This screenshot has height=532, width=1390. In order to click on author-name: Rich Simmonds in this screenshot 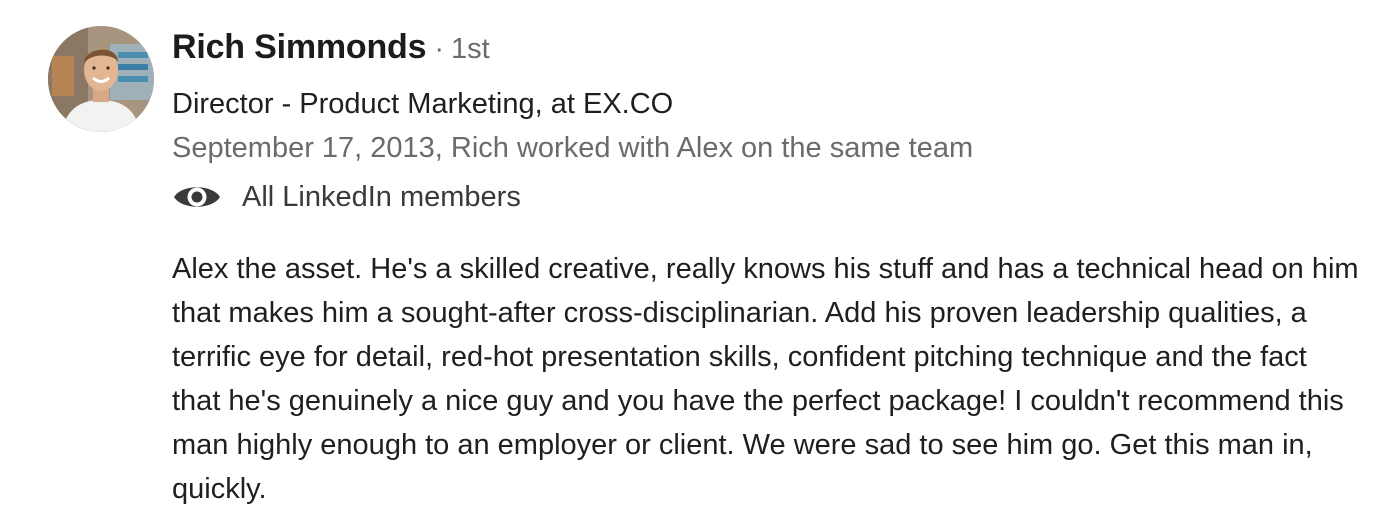, I will do `click(299, 47)`.